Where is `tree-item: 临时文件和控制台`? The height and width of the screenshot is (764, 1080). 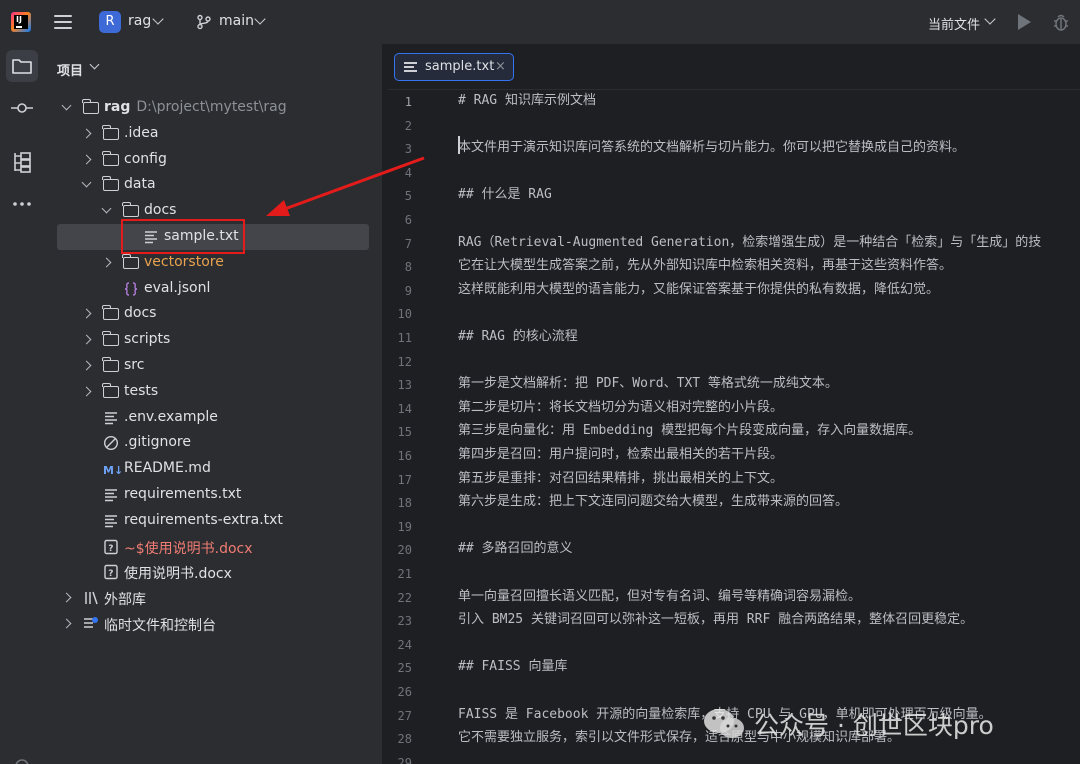
tree-item: 临时文件和控制台 is located at coordinates (213, 624).